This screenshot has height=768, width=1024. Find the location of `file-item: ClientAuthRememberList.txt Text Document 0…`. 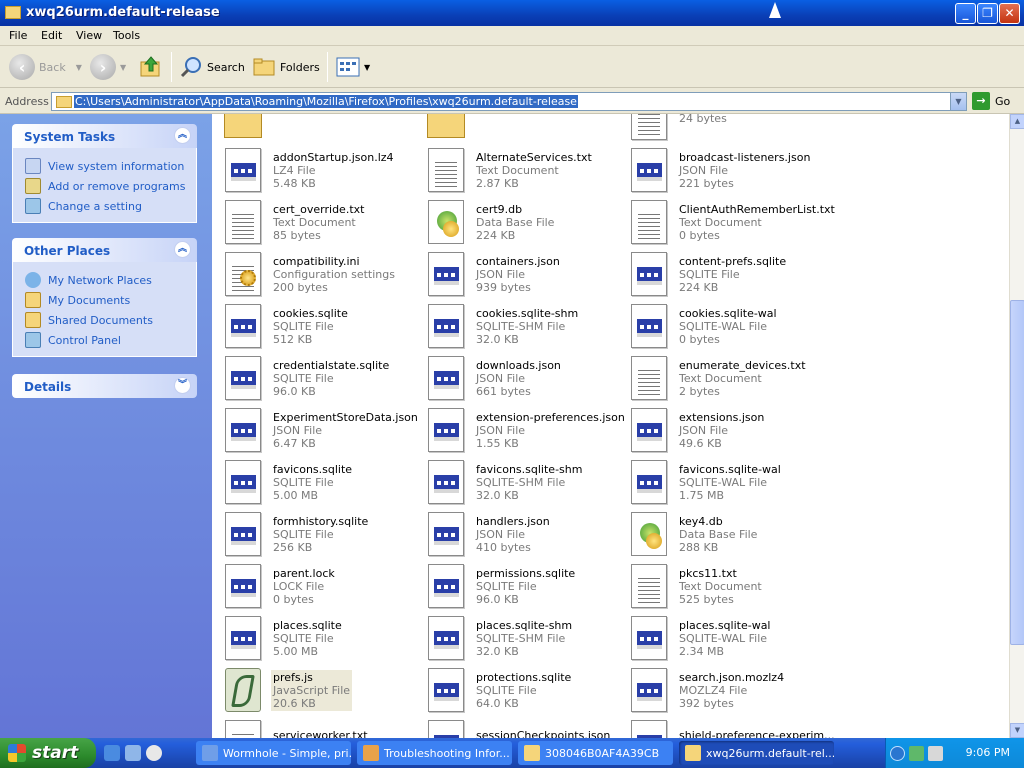

file-item: ClientAuthRememberList.txt Text Document 0… is located at coordinates (731, 222).